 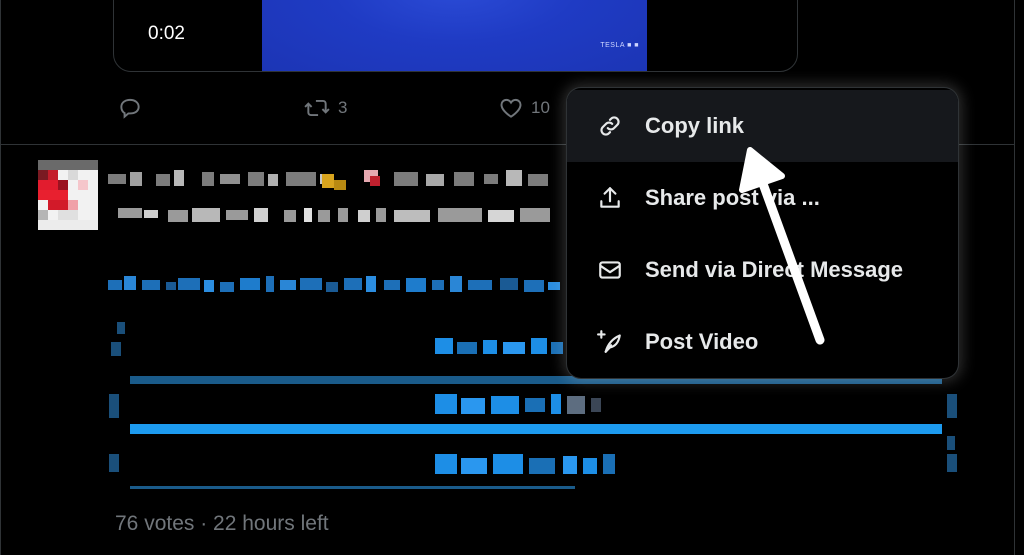 I want to click on censored-author-text, so click(x=329, y=196).